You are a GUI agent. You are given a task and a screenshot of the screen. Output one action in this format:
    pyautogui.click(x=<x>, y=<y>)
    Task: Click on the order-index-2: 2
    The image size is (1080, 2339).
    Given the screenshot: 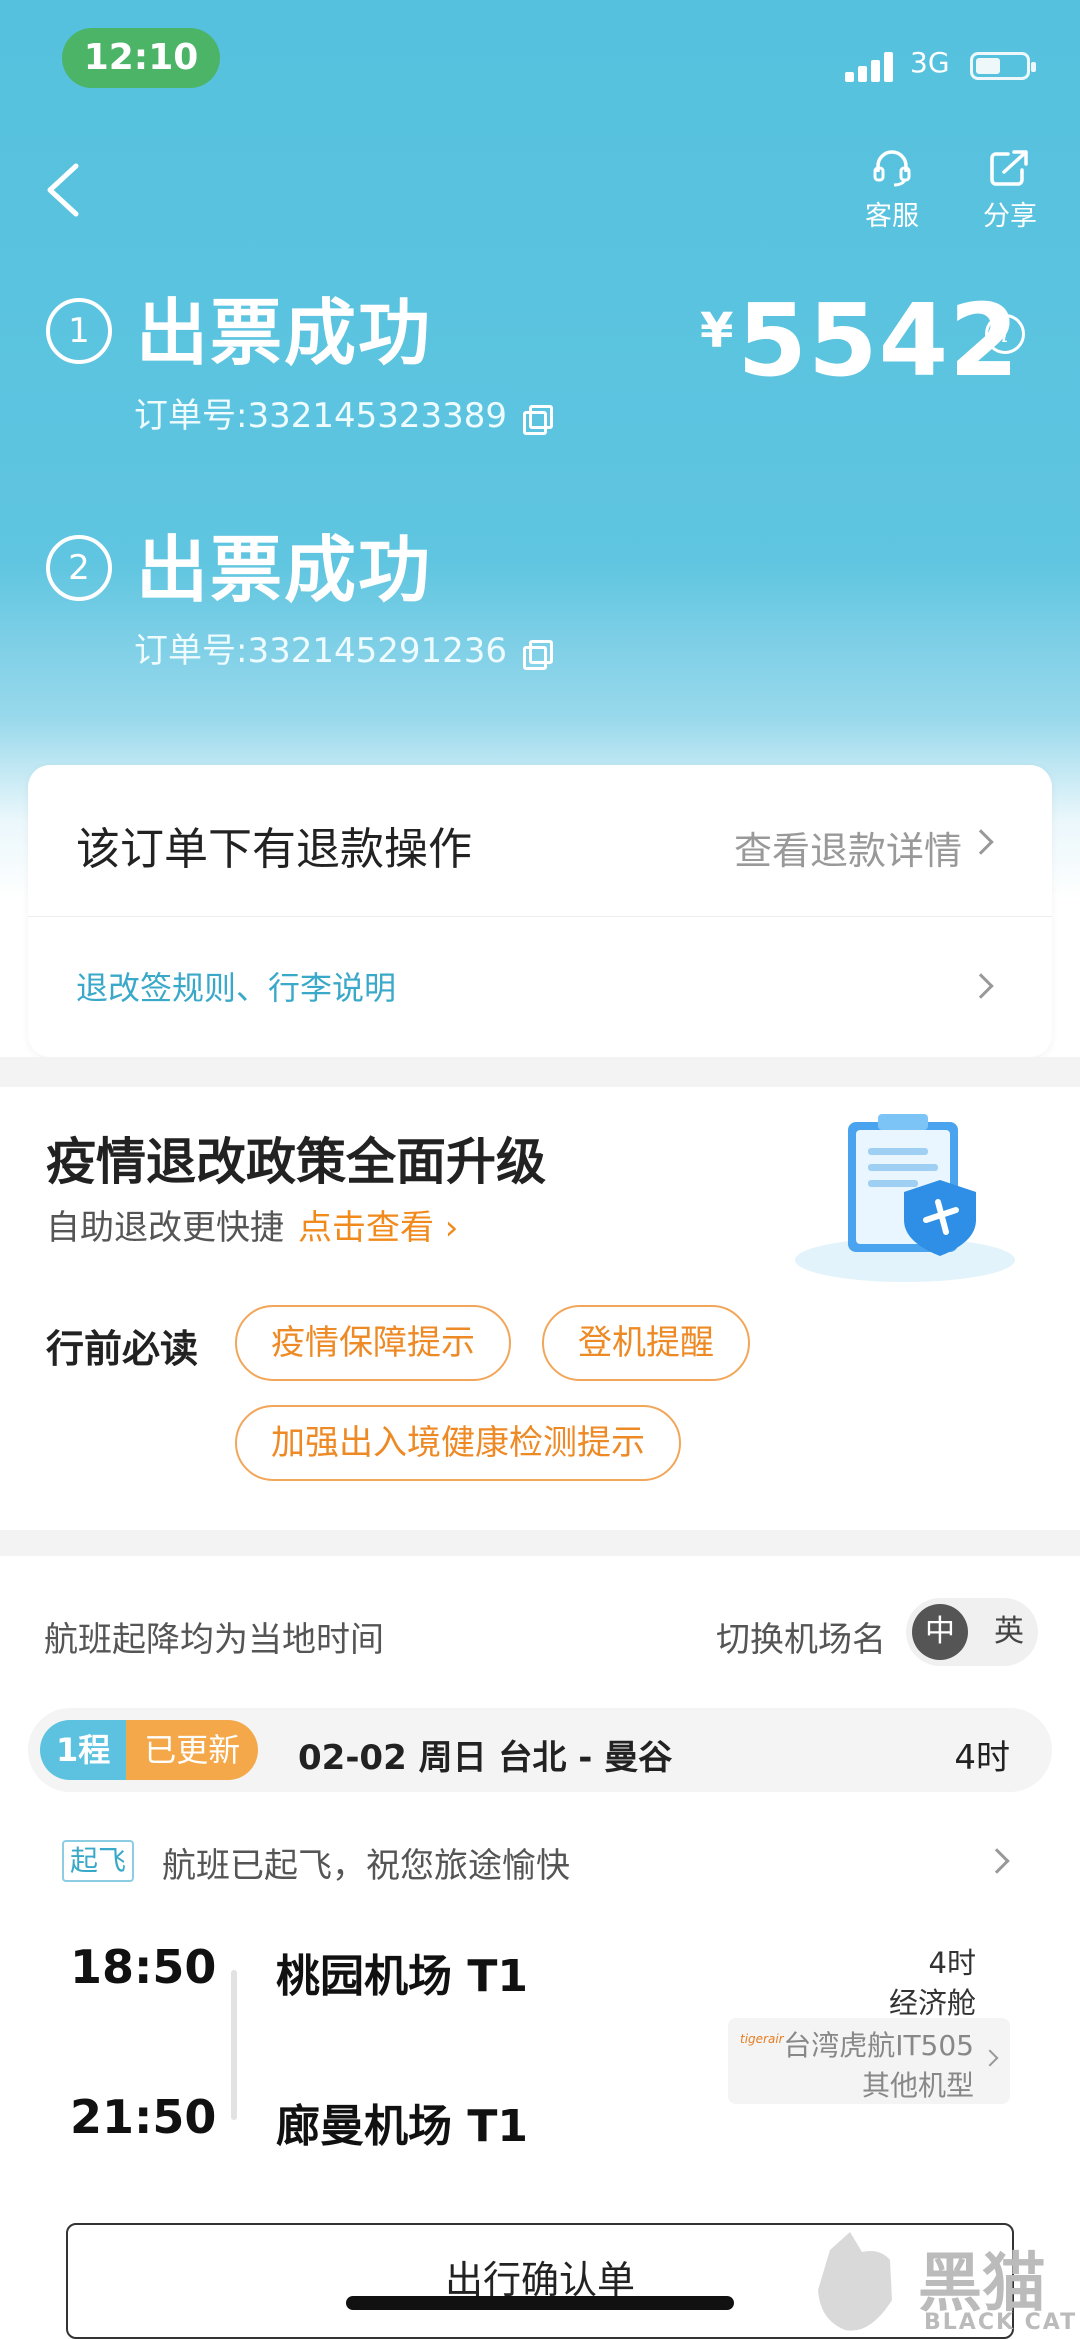 What is the action you would take?
    pyautogui.click(x=79, y=568)
    